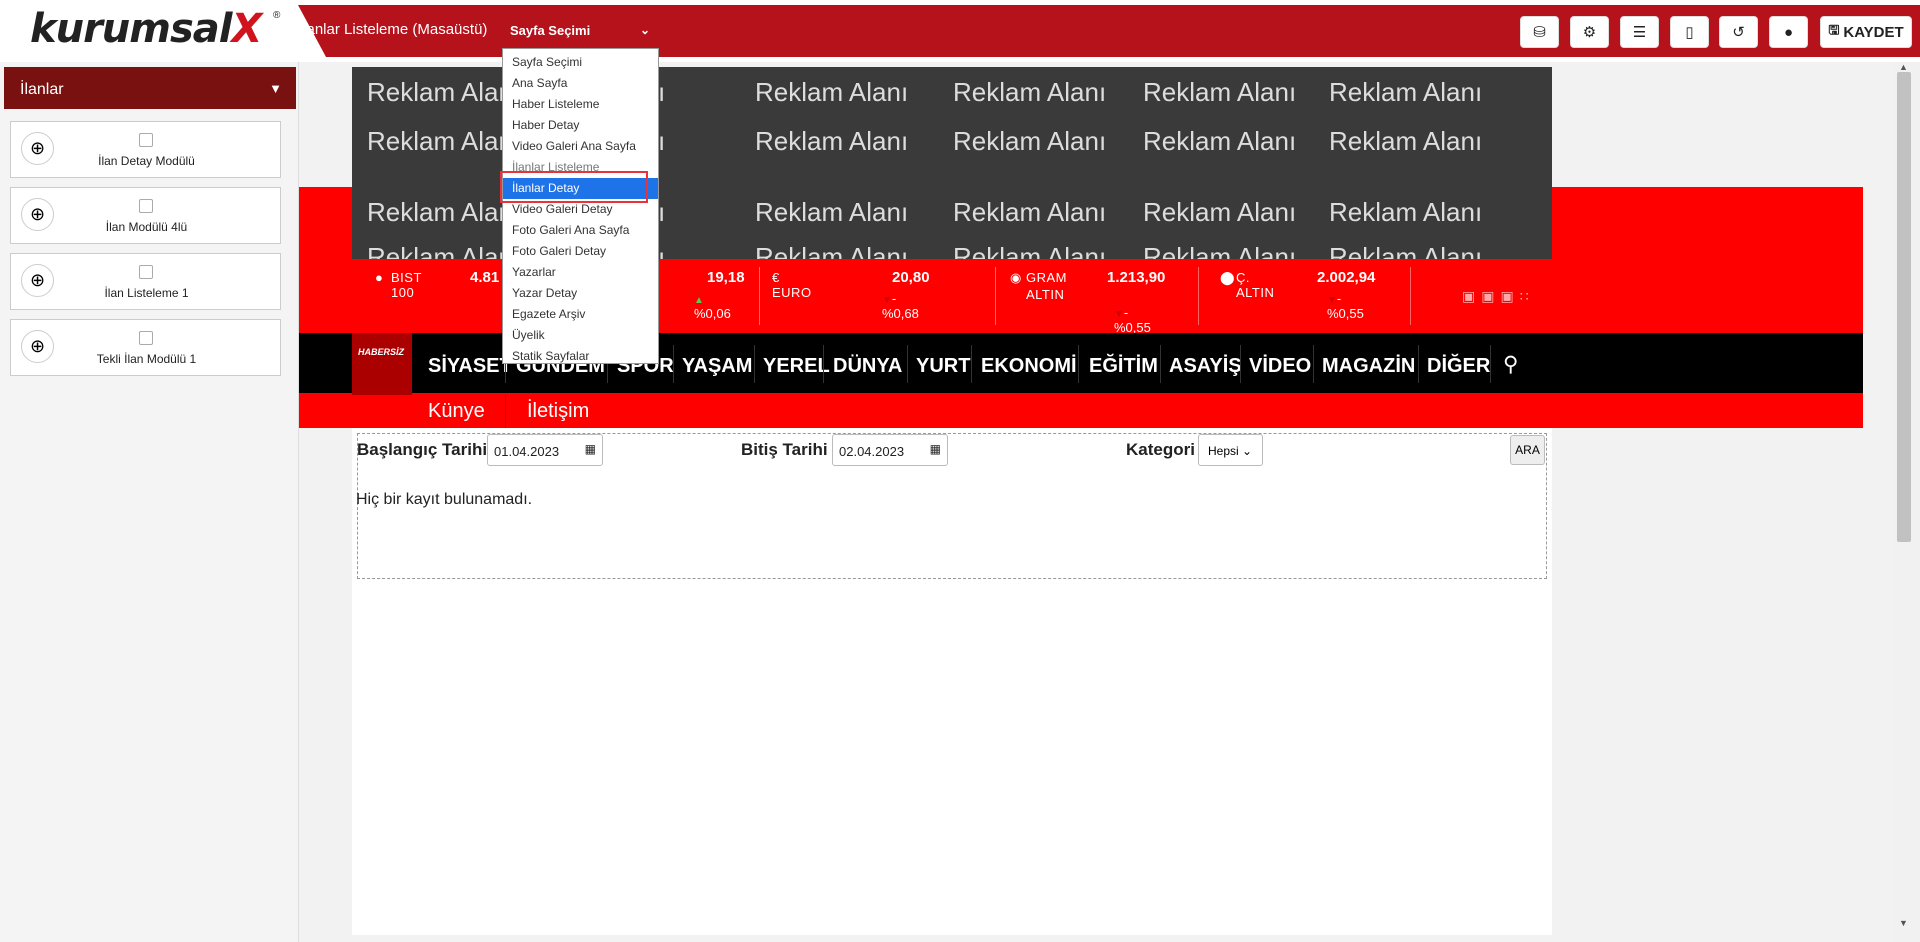 The image size is (1920, 942). What do you see at coordinates (1904, 307) in the screenshot?
I see `scrollbar-thumb` at bounding box center [1904, 307].